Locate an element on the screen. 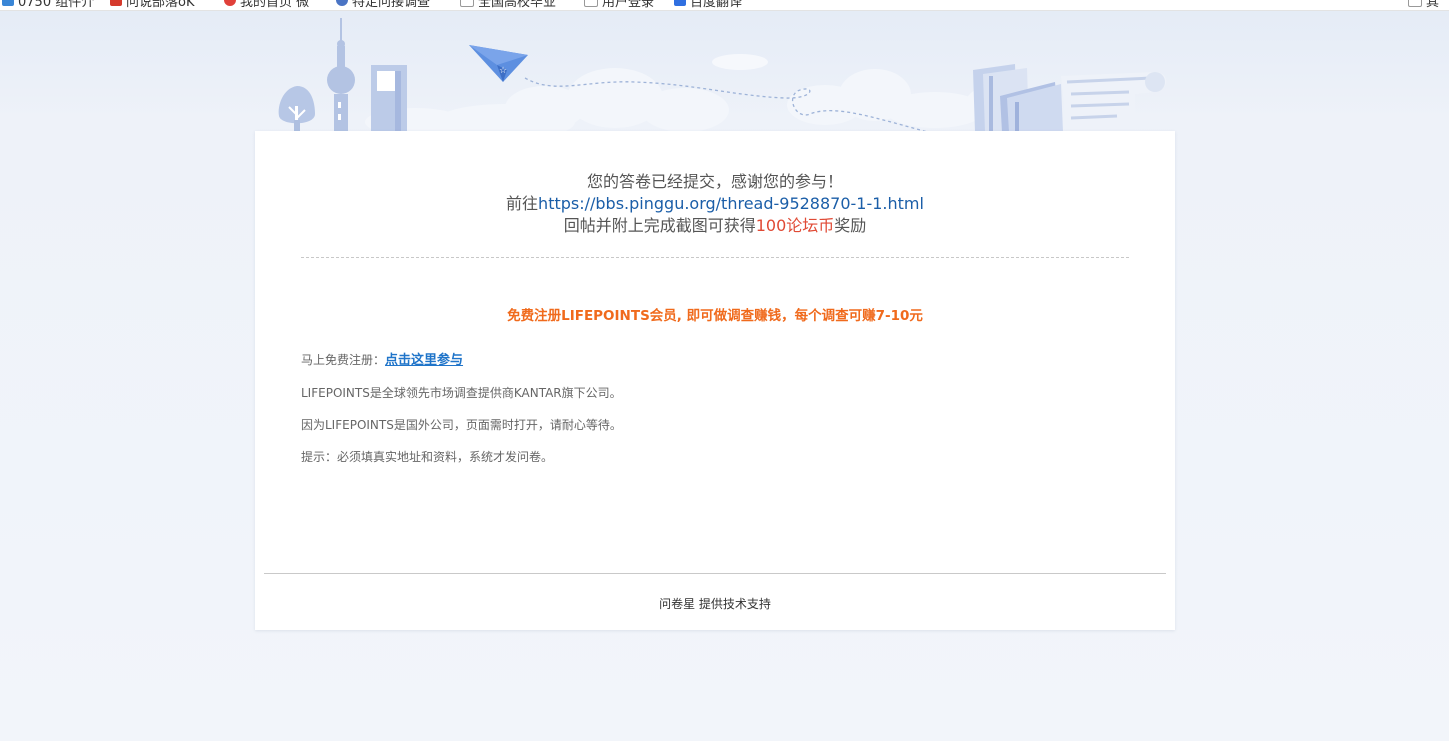  other-bookmarks: 其 is located at coordinates (1424, 5).